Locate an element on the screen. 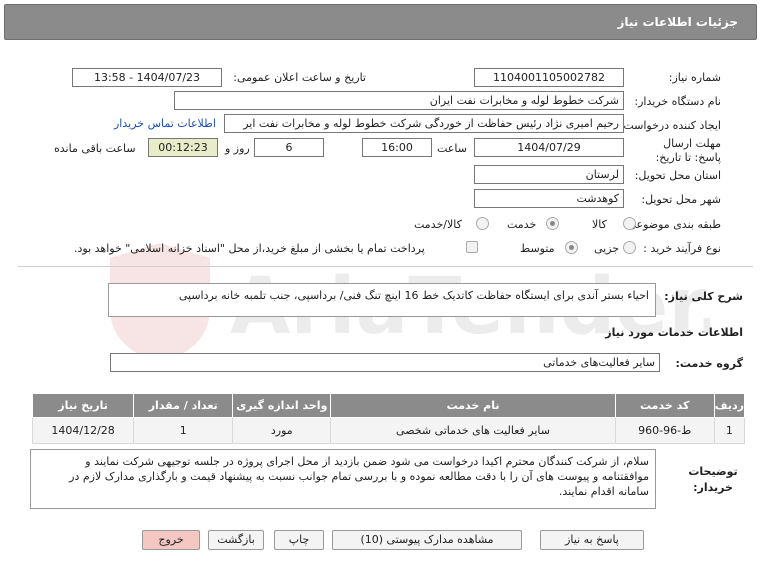 The height and width of the screenshot is (566, 761). cell-qty: 1 is located at coordinates (183, 430).